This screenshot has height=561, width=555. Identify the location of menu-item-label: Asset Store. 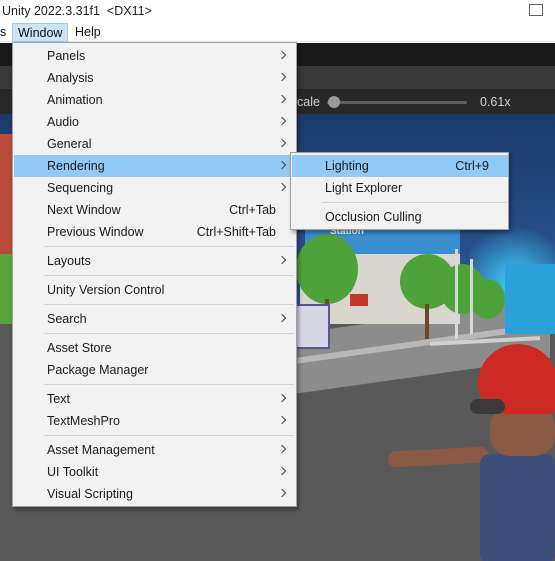
(79, 348).